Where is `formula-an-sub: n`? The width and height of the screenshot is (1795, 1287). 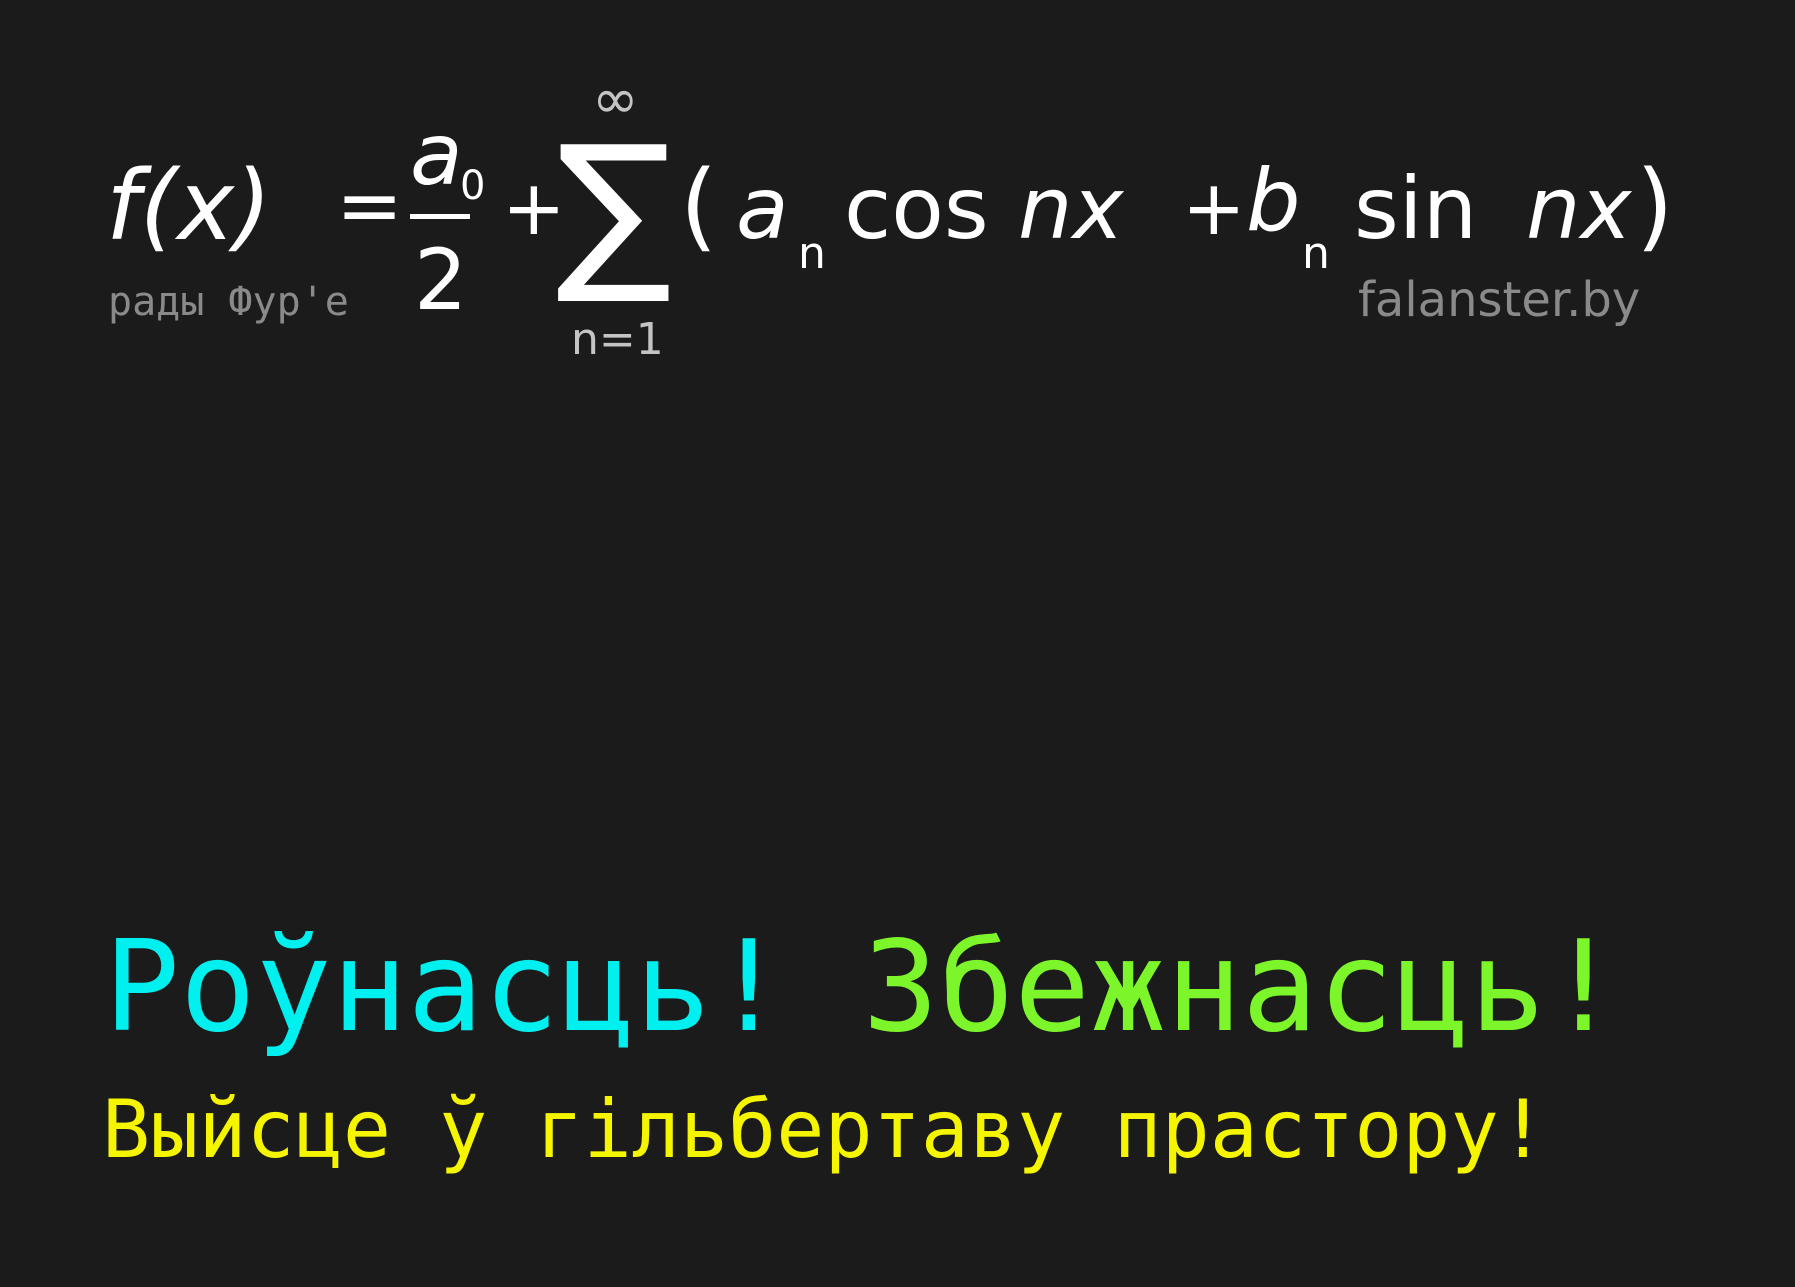 formula-an-sub: n is located at coordinates (812, 253).